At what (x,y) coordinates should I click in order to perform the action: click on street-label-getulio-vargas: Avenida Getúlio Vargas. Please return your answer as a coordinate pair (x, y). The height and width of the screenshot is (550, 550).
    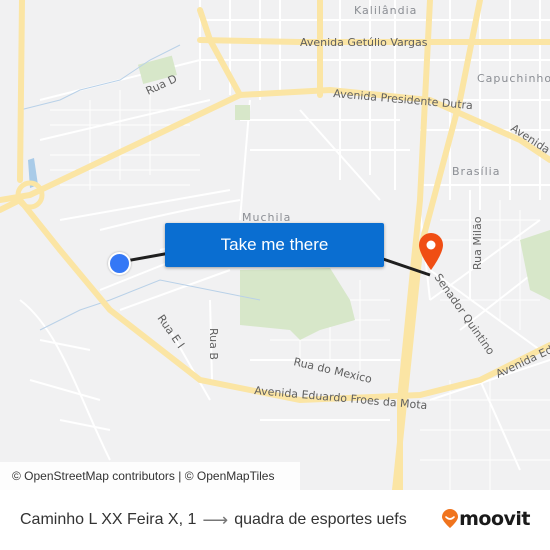
    Looking at the image, I should click on (364, 42).